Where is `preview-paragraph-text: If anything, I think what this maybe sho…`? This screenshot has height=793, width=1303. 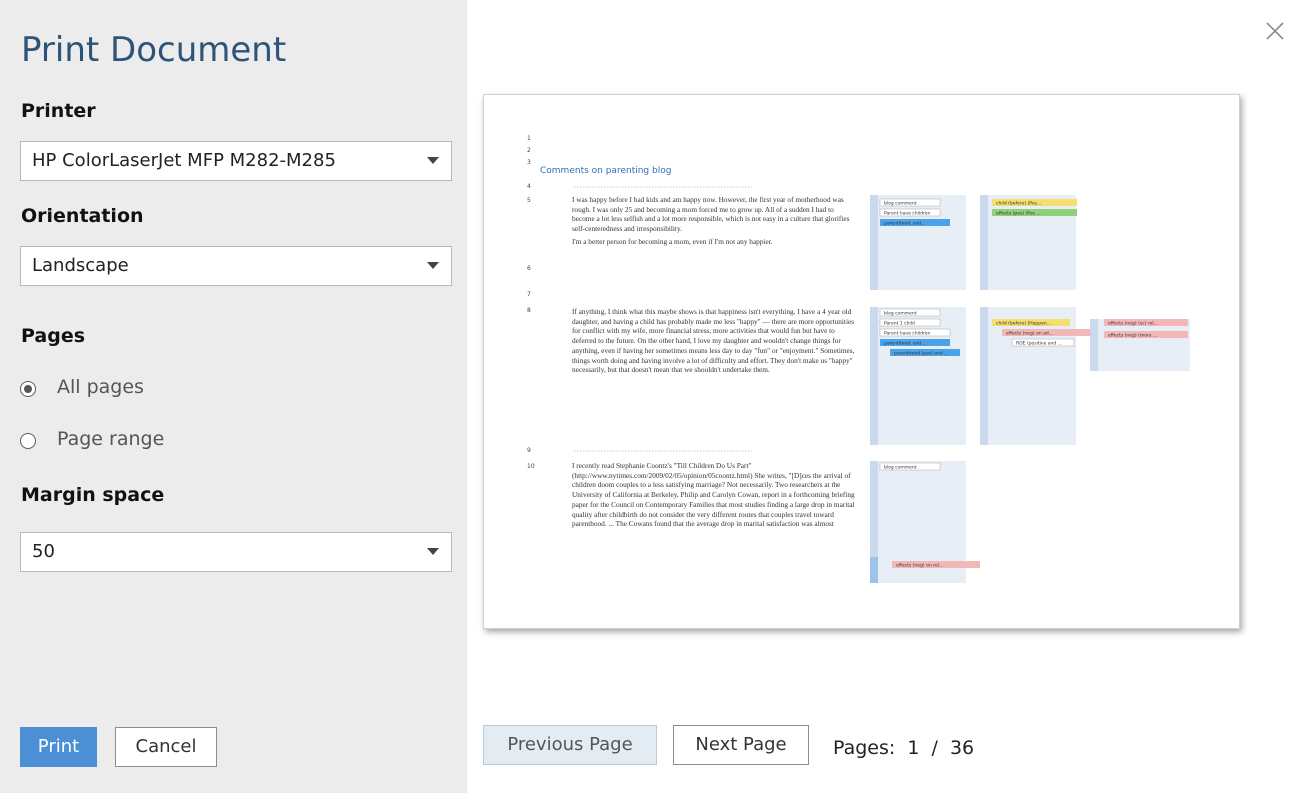 preview-paragraph-text: If anything, I think what this maybe sho… is located at coordinates (713, 341).